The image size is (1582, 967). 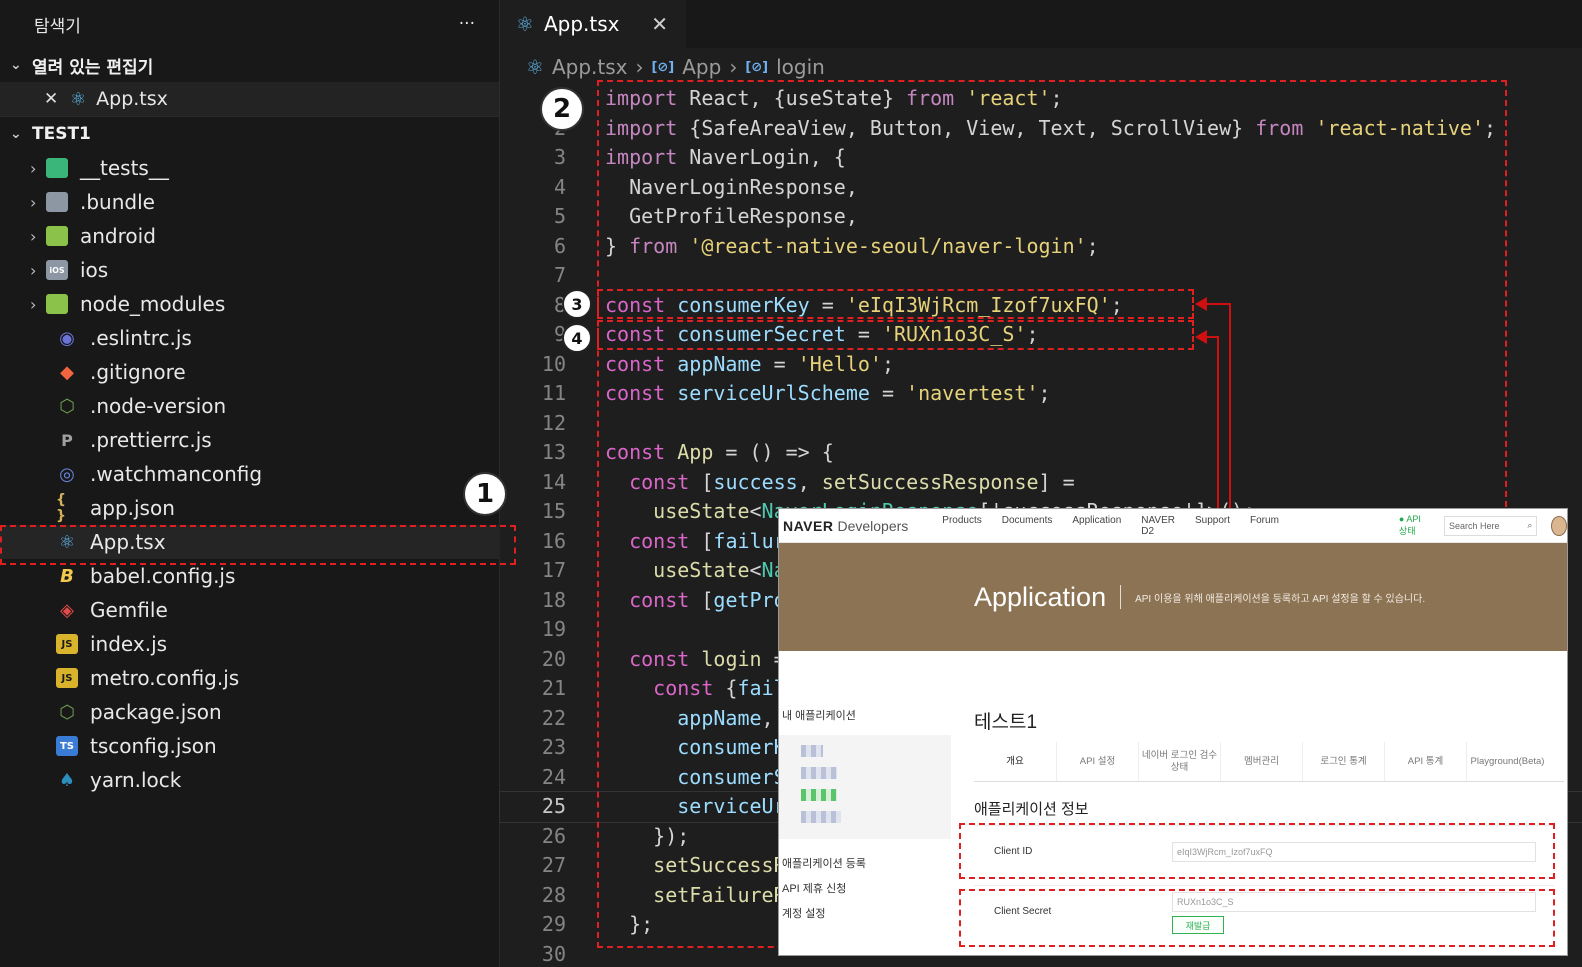 I want to click on highlight-app-tsx, so click(x=258, y=545).